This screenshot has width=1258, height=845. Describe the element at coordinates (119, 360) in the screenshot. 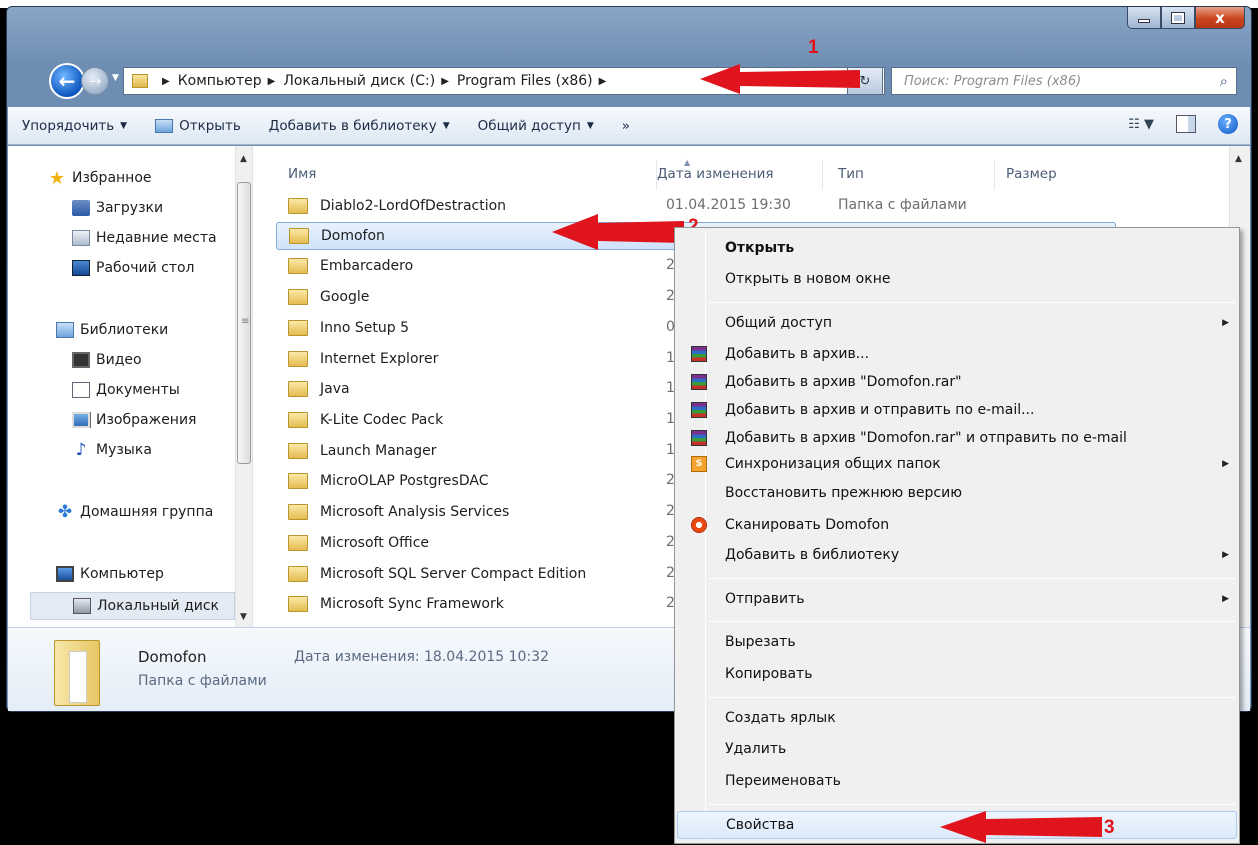

I see `nav-video-label: Видео` at that location.